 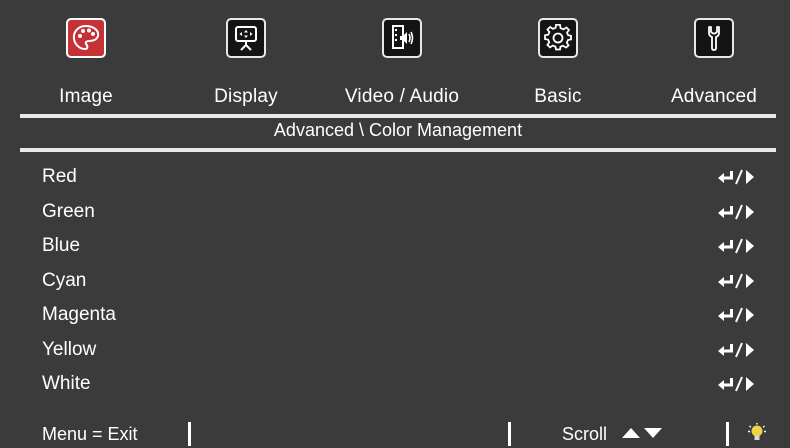 What do you see at coordinates (86, 38) in the screenshot?
I see `palette-icon` at bounding box center [86, 38].